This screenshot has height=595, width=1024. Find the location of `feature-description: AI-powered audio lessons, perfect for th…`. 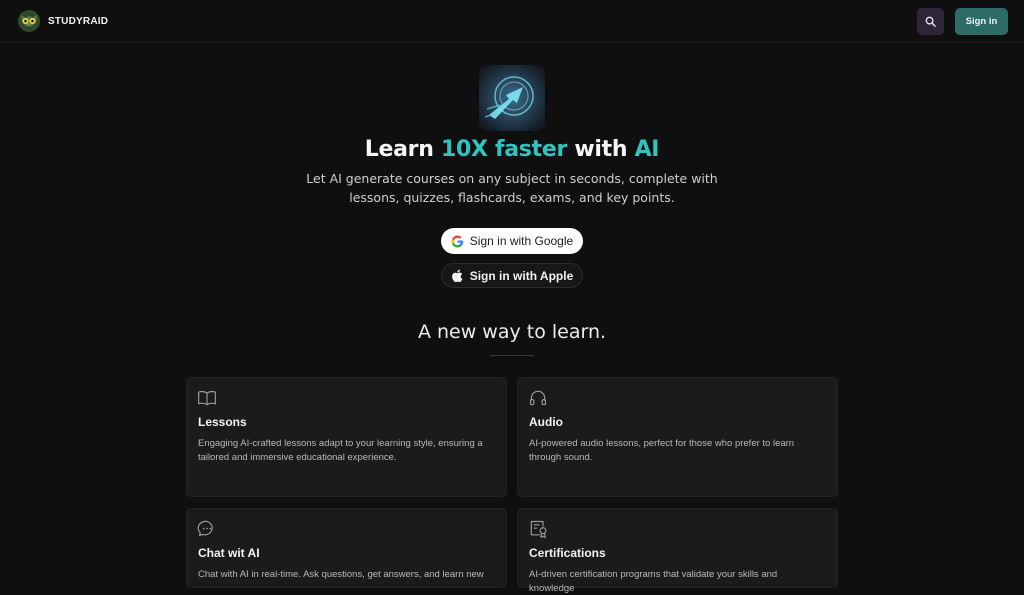

feature-description: AI-powered audio lessons, perfect for th… is located at coordinates (662, 450).